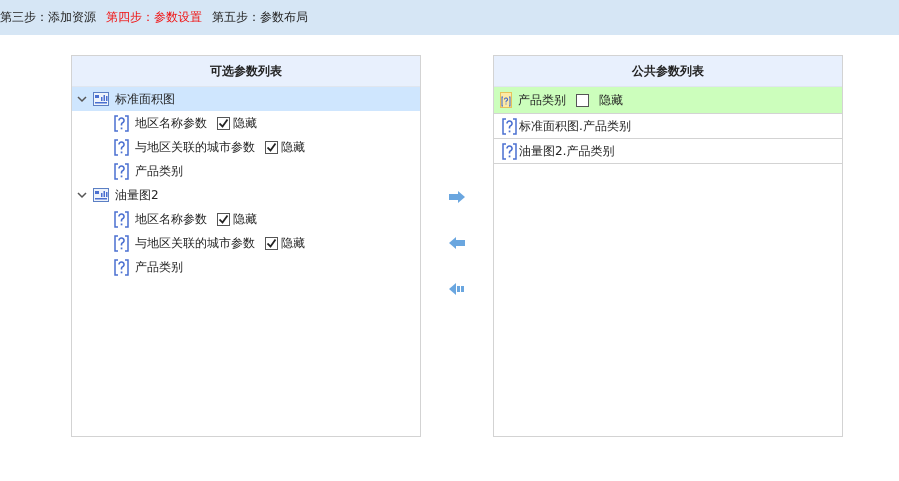  I want to click on list-row: 油量图2.产品类别, so click(668, 151).